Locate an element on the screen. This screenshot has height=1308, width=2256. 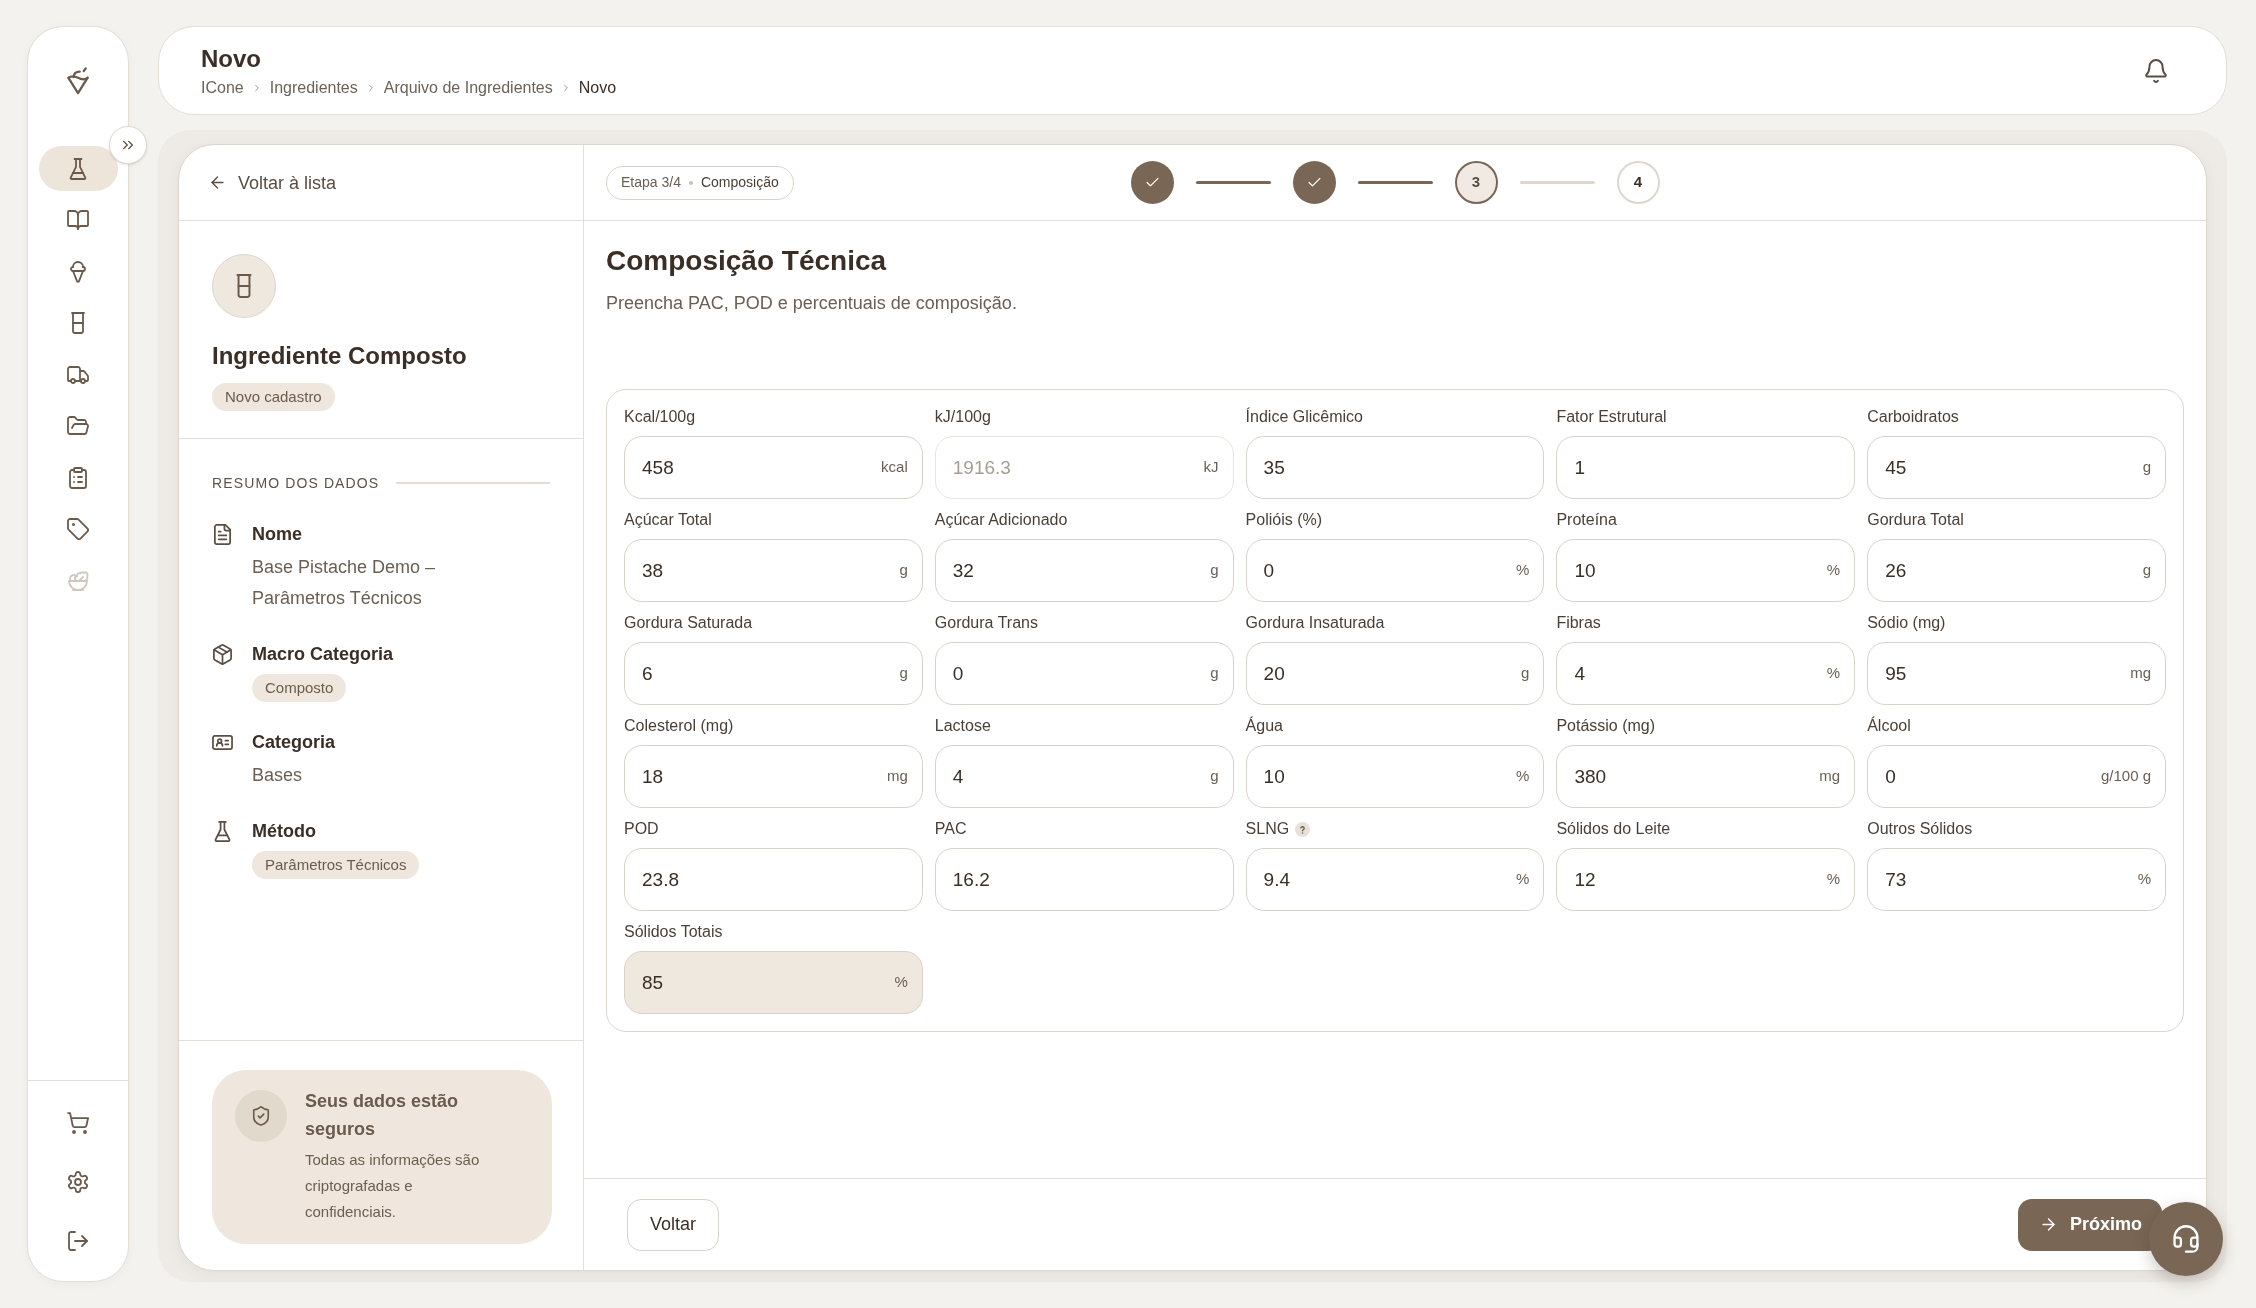
breadcrumb-link: Arquivo de Ingredientes is located at coordinates (468, 87).